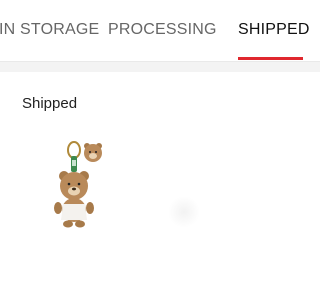 The width and height of the screenshot is (320, 287). What do you see at coordinates (78, 184) in the screenshot?
I see `bear-keychain-image` at bounding box center [78, 184].